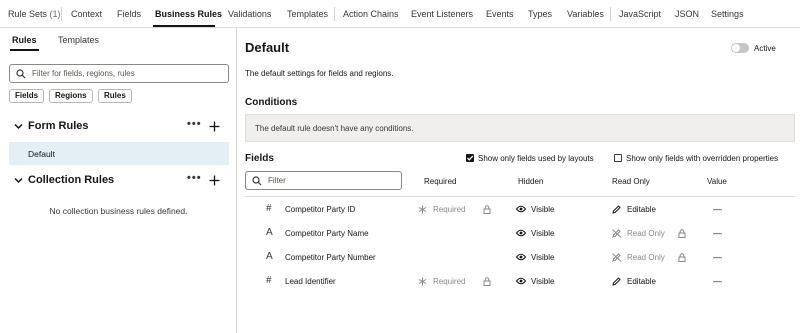 This screenshot has height=333, width=800. Describe the element at coordinates (259, 158) in the screenshot. I see `fields-heading: Fields` at that location.